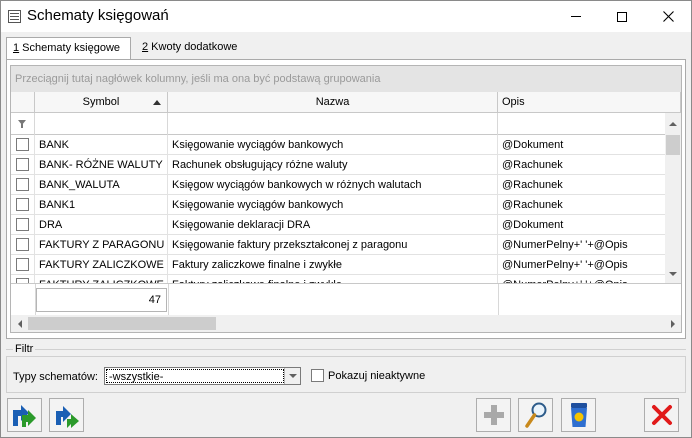  I want to click on sort-ascending-icon, so click(157, 102).